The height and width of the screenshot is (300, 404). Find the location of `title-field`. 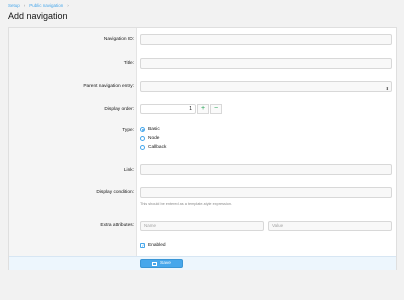

title-field is located at coordinates (266, 63).